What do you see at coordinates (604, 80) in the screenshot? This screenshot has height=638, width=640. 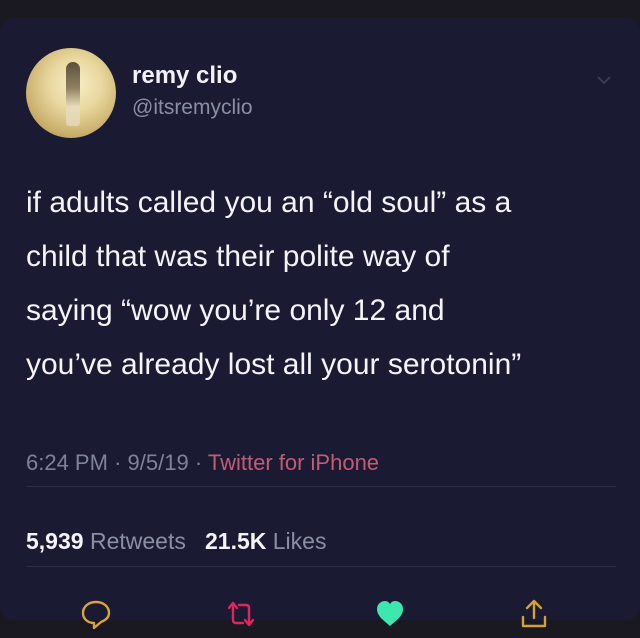 I see `chevron-down-icon` at bounding box center [604, 80].